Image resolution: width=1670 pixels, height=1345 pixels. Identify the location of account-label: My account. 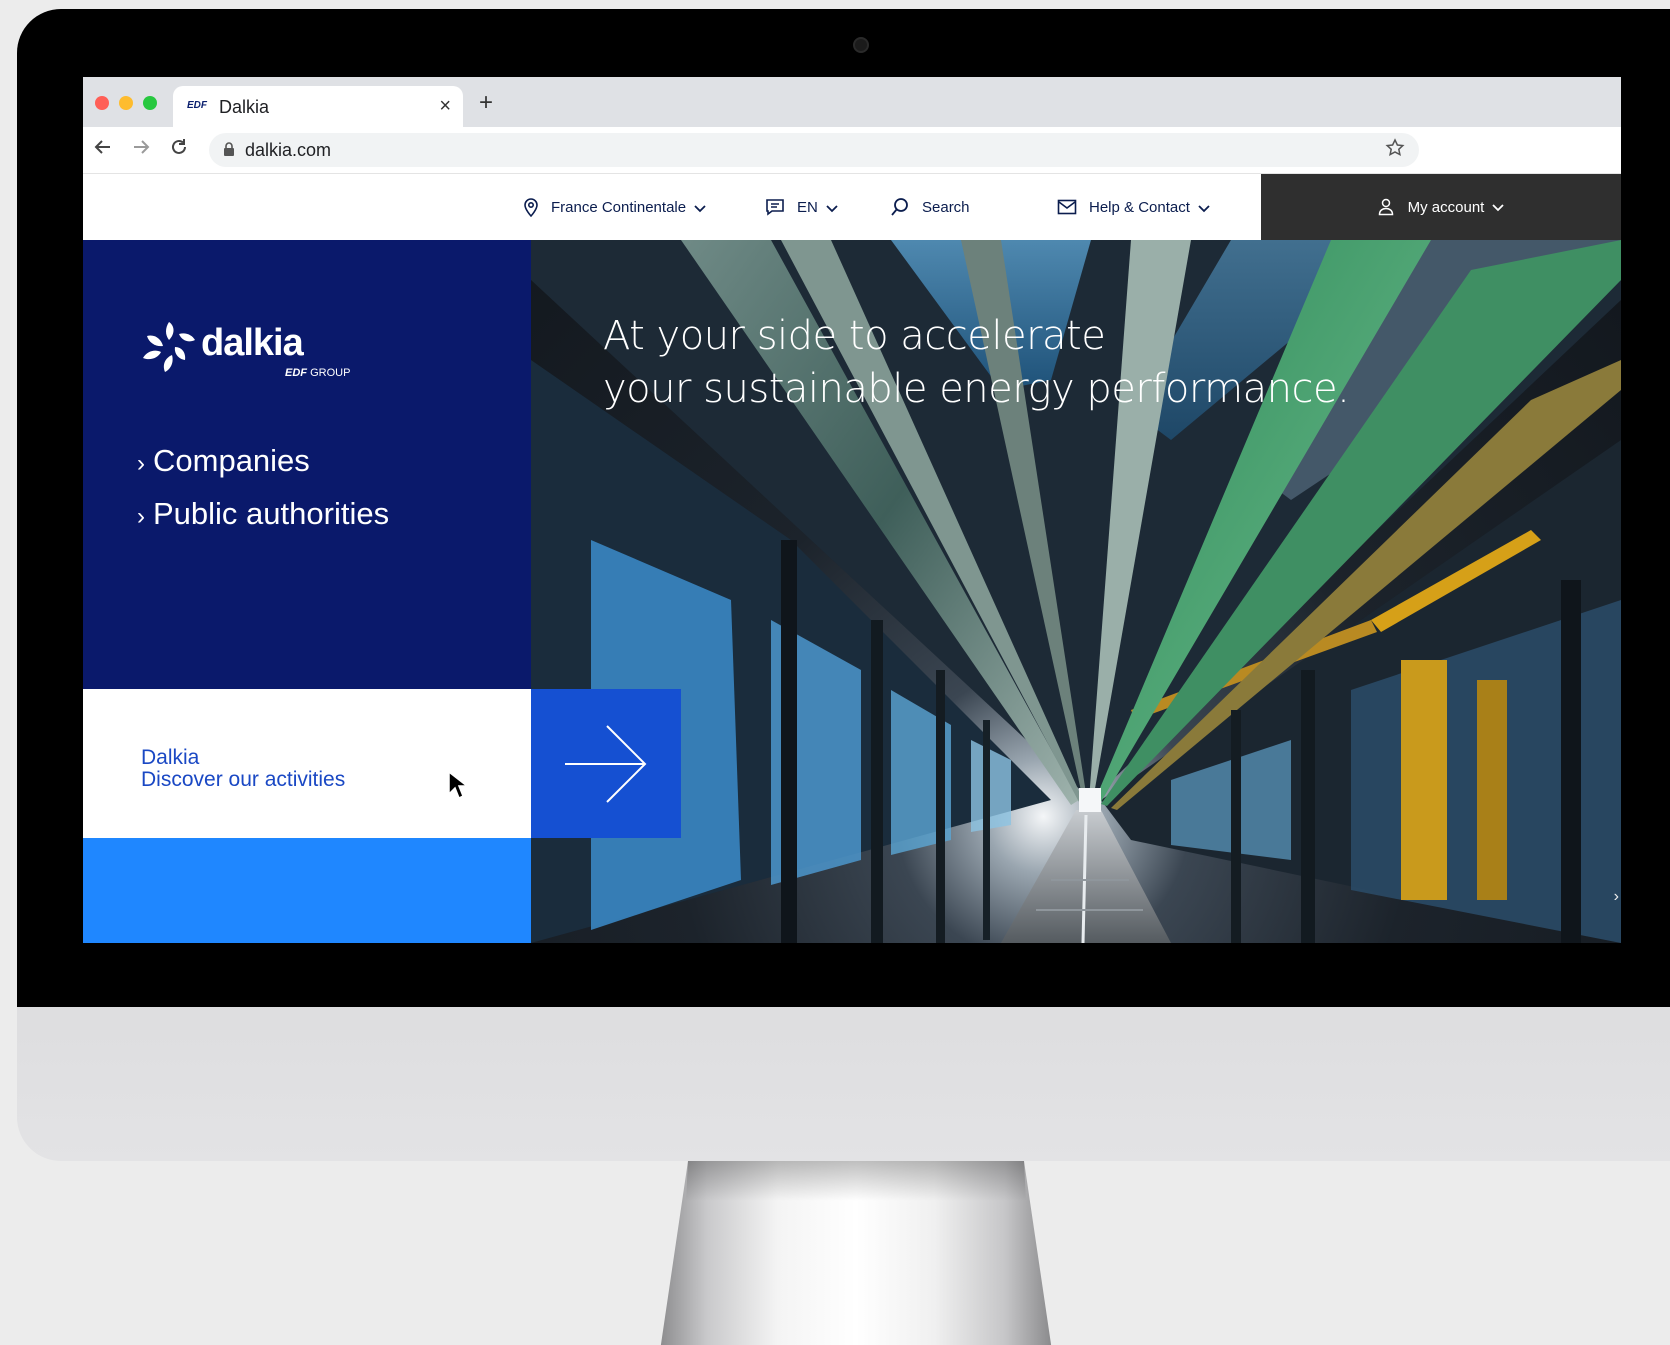
(1446, 207).